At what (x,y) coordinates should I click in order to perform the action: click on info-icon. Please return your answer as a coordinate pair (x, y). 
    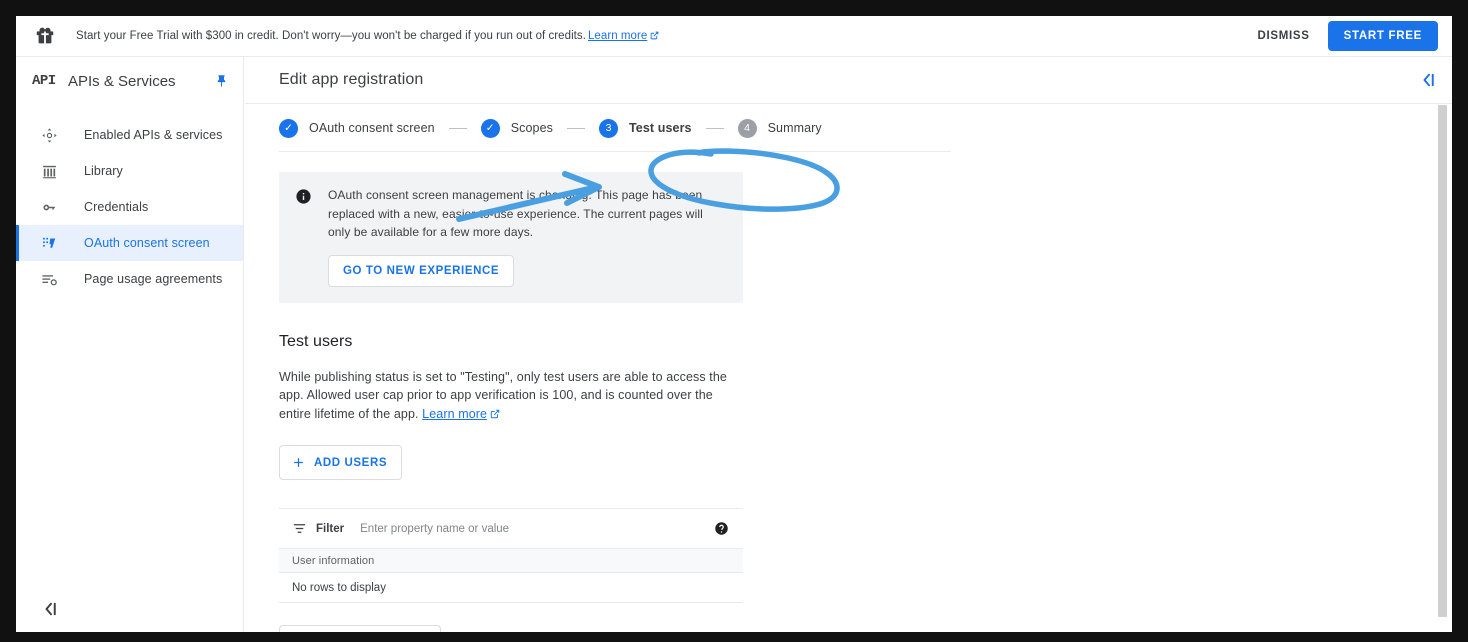
    Looking at the image, I should click on (303, 196).